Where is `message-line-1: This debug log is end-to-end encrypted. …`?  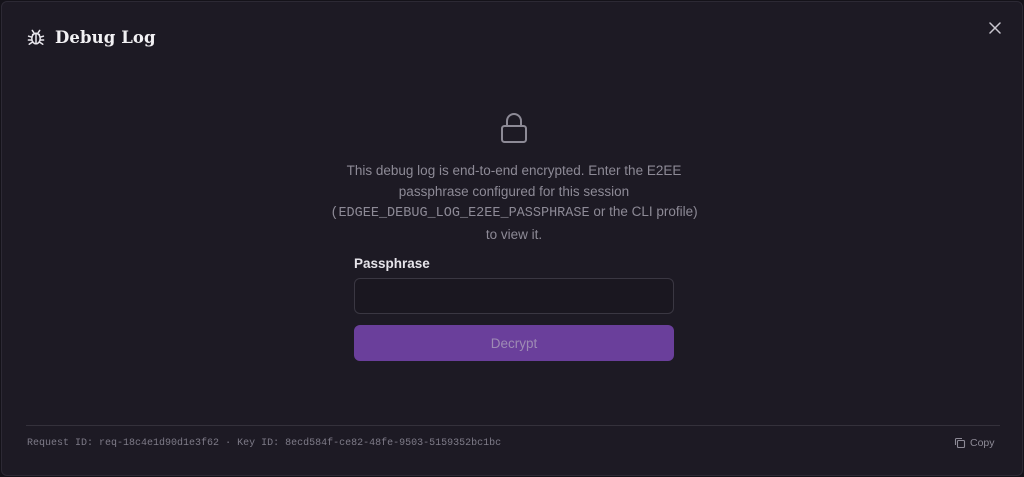
message-line-1: This debug log is end-to-end encrypted. … is located at coordinates (514, 170).